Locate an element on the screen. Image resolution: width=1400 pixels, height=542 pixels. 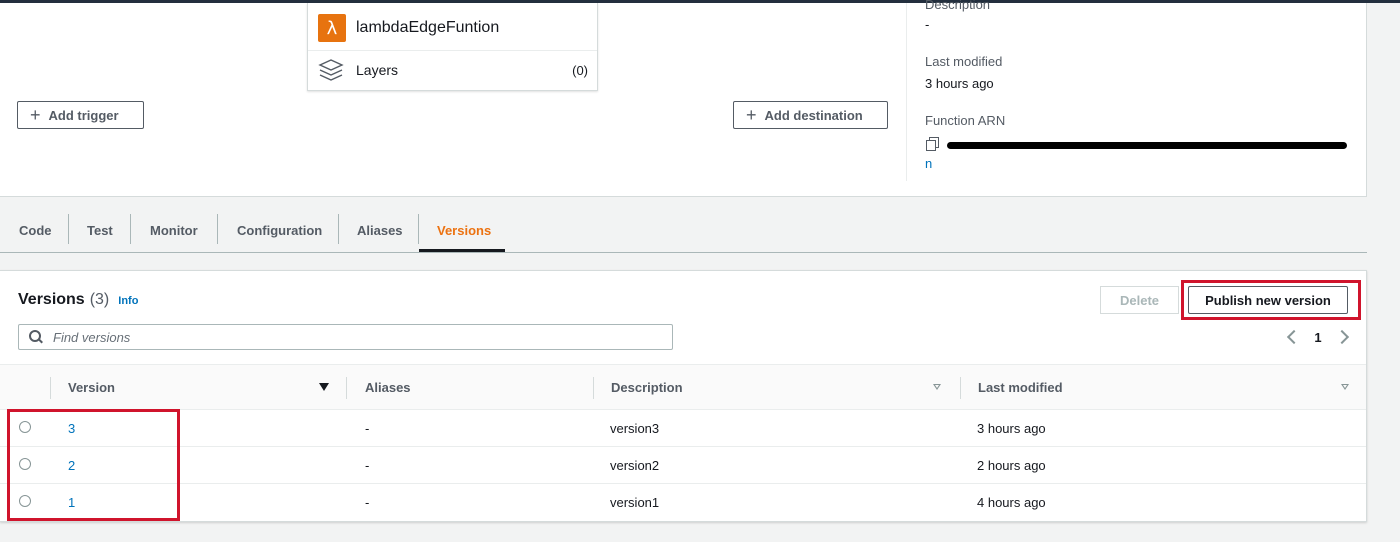
layers-count: (0) is located at coordinates (580, 70).